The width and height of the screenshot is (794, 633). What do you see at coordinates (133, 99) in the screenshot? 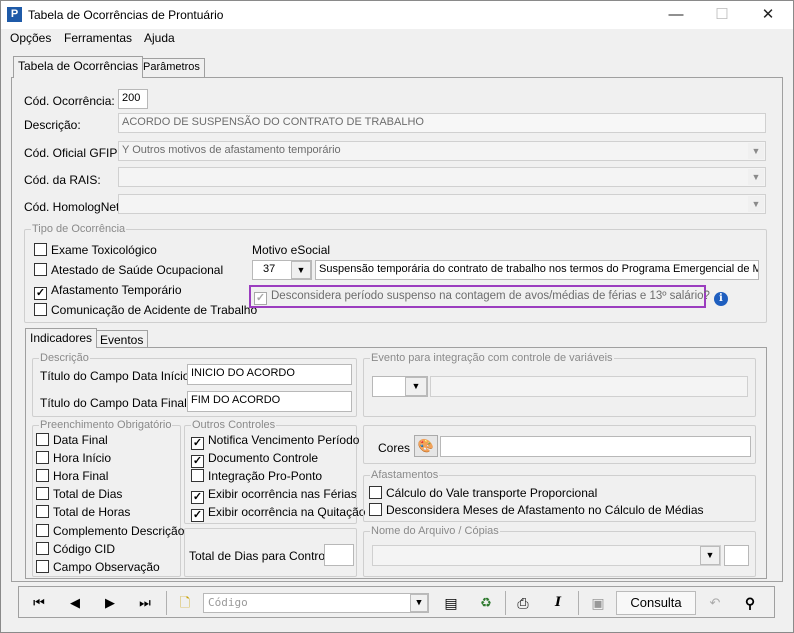
I see `cod-ocorrencia-input: 200` at bounding box center [133, 99].